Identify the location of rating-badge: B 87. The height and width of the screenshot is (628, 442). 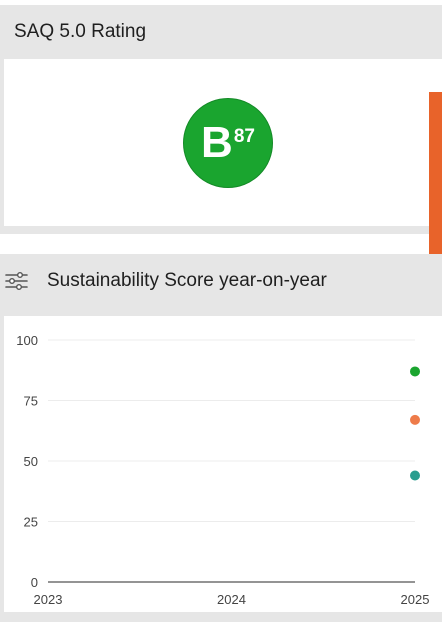
(228, 143).